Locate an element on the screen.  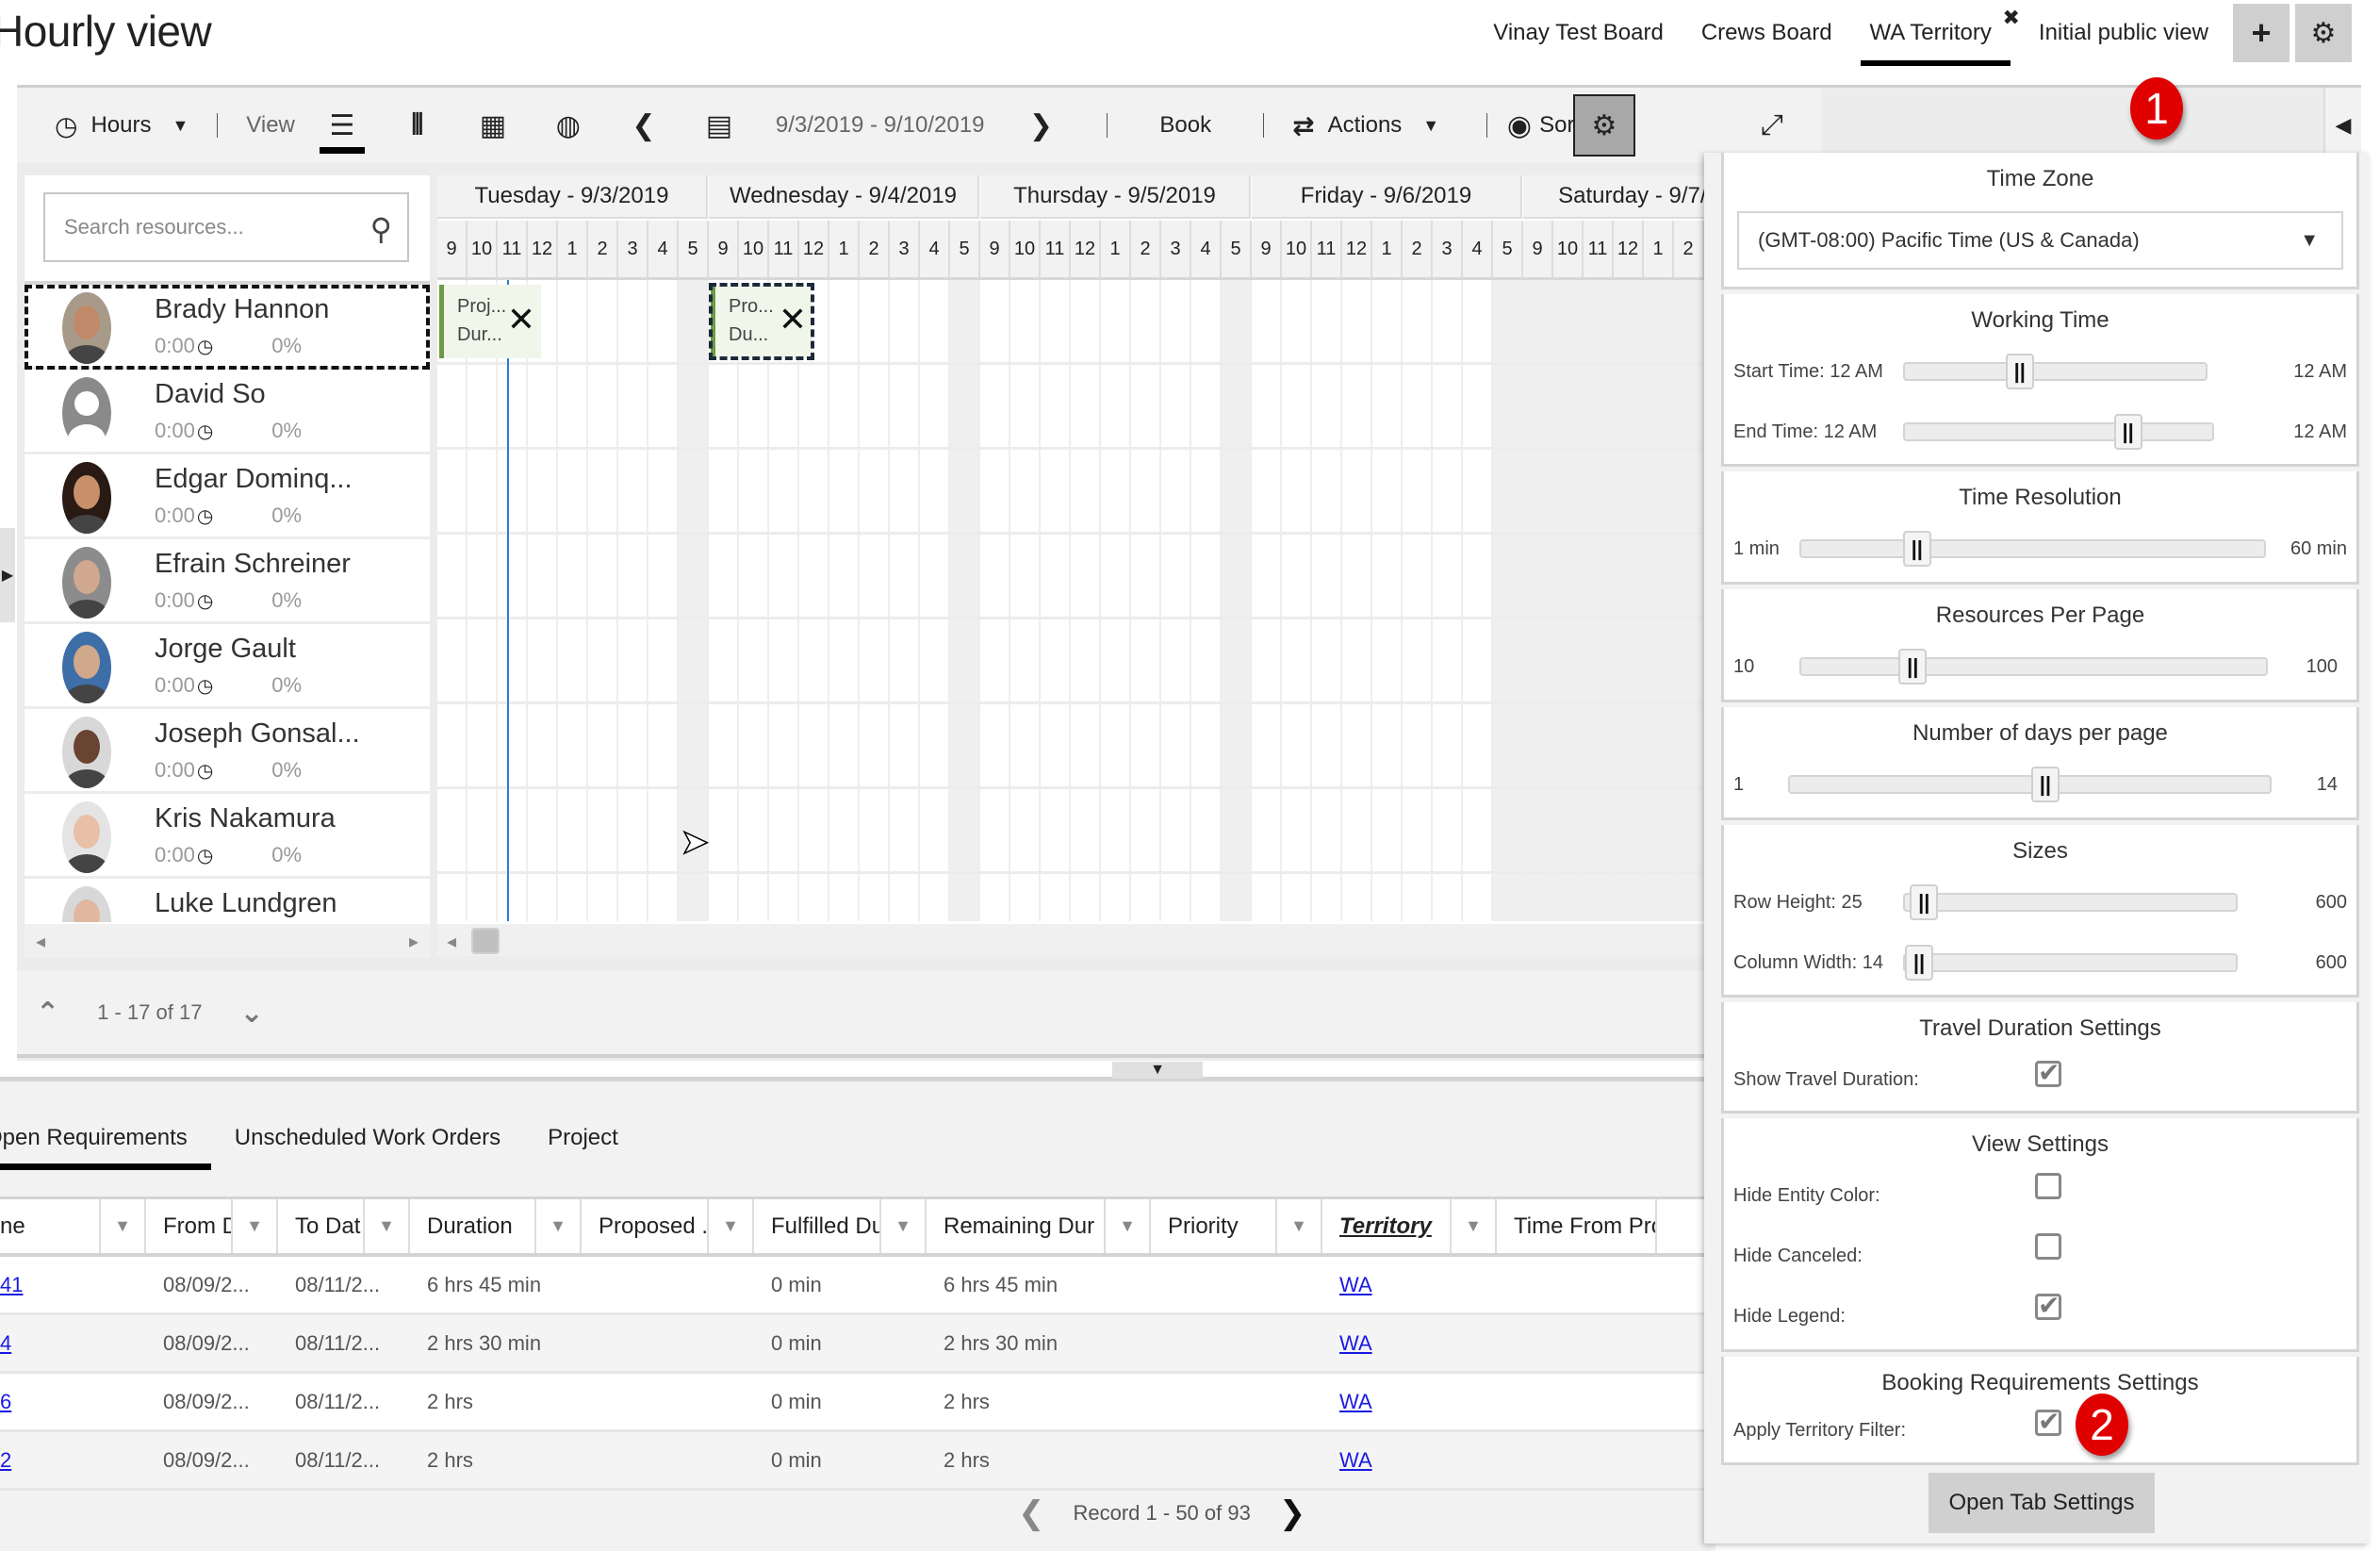
map-view-button: ◍ is located at coordinates (568, 125).